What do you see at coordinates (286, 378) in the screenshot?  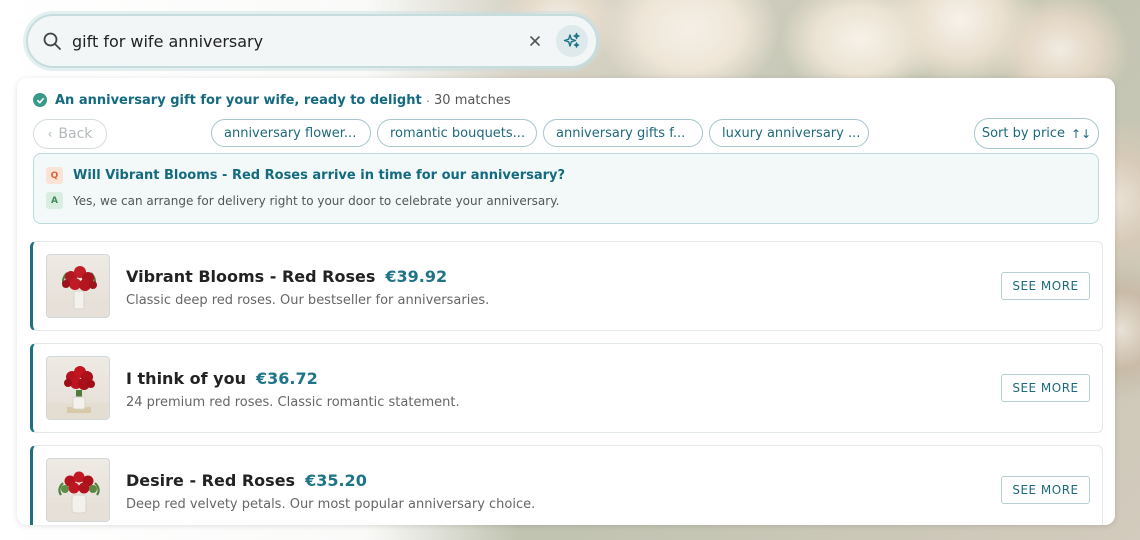 I see `product-price: €36.72` at bounding box center [286, 378].